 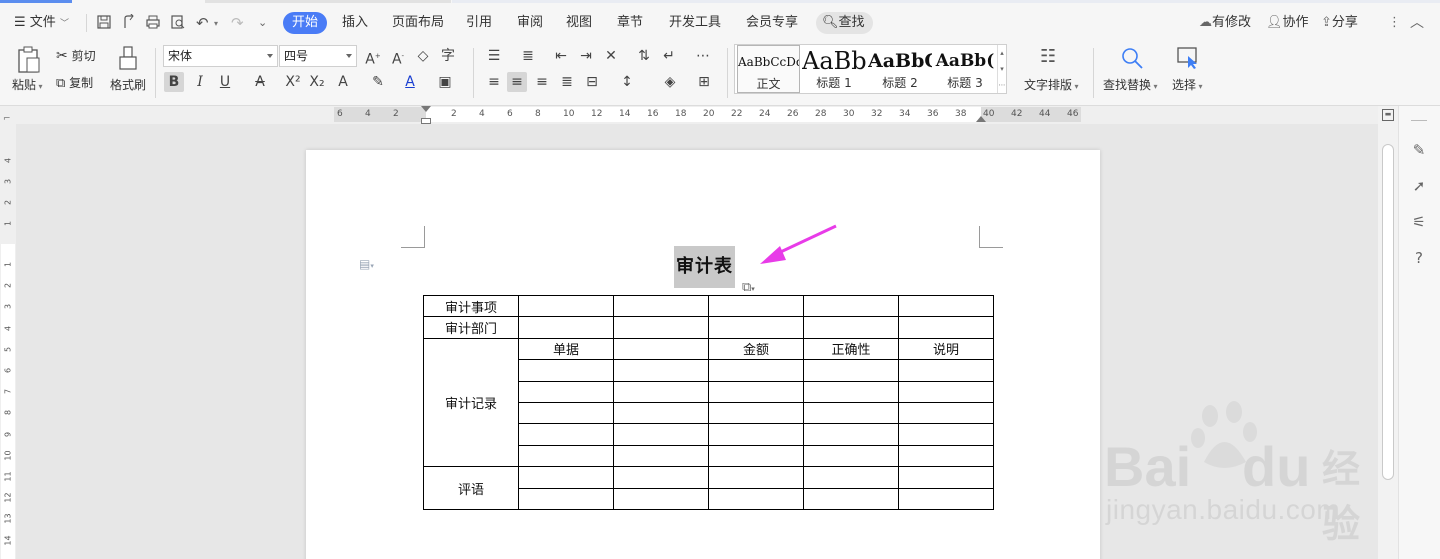 What do you see at coordinates (494, 82) in the screenshot?
I see `align-left-icon: ≡` at bounding box center [494, 82].